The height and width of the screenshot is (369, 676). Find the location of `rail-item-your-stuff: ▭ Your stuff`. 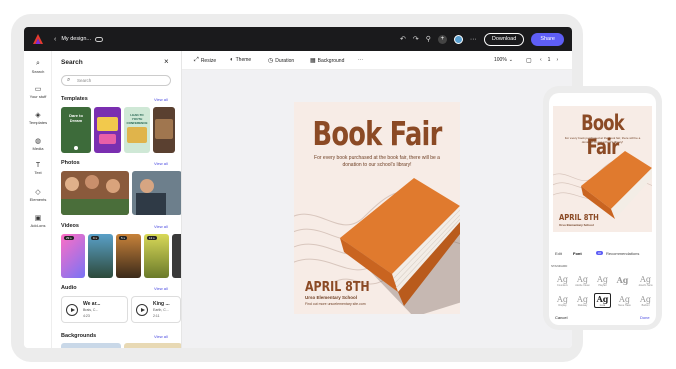

rail-item-your-stuff: ▭ Your stuff is located at coordinates (38, 92).